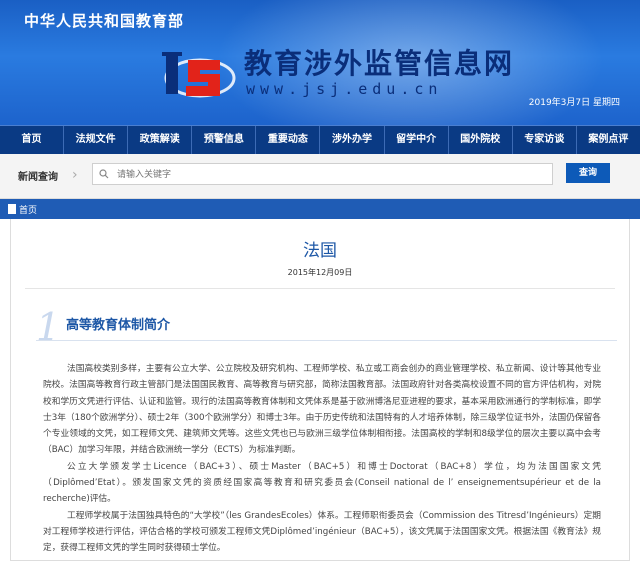 The width and height of the screenshot is (640, 565). I want to click on nav-item-foreign-institutions: 国外院校, so click(481, 140).